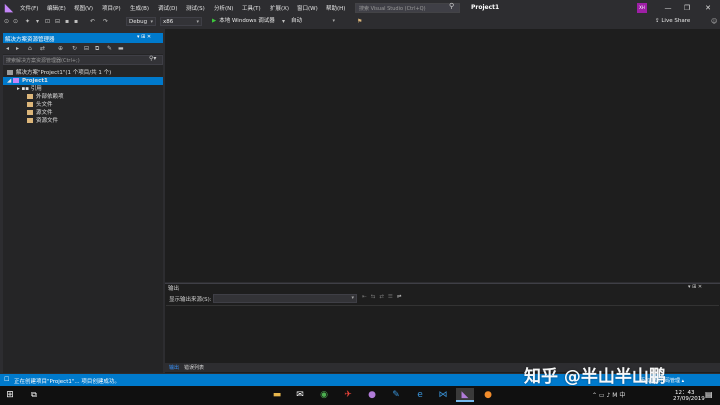  I want to click on edge-icon: e, so click(420, 395).